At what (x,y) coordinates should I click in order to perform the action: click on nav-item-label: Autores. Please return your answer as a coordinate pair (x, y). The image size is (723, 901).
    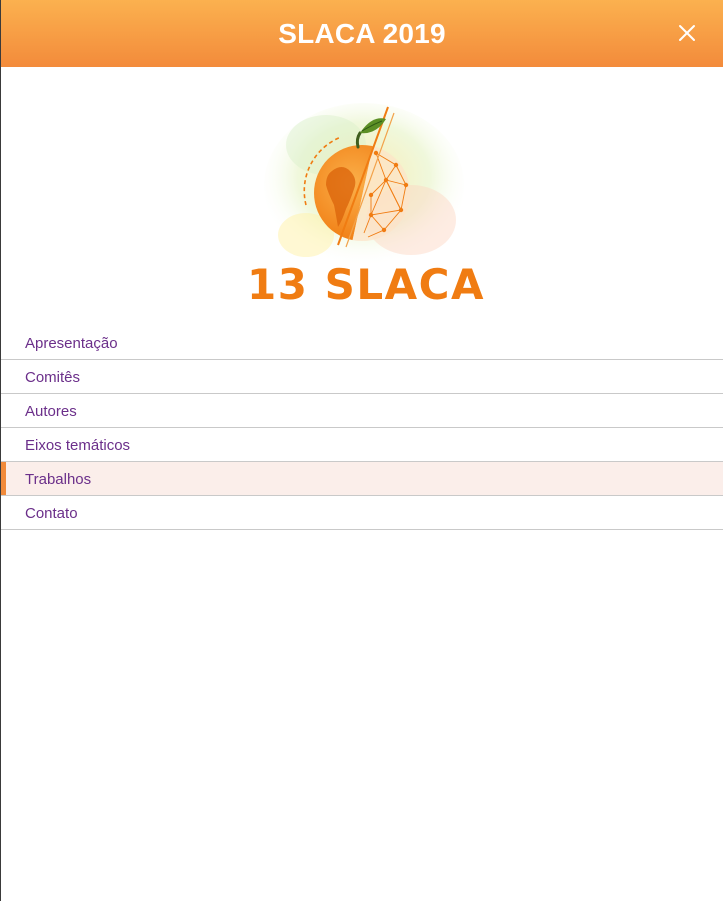
    Looking at the image, I should click on (51, 411).